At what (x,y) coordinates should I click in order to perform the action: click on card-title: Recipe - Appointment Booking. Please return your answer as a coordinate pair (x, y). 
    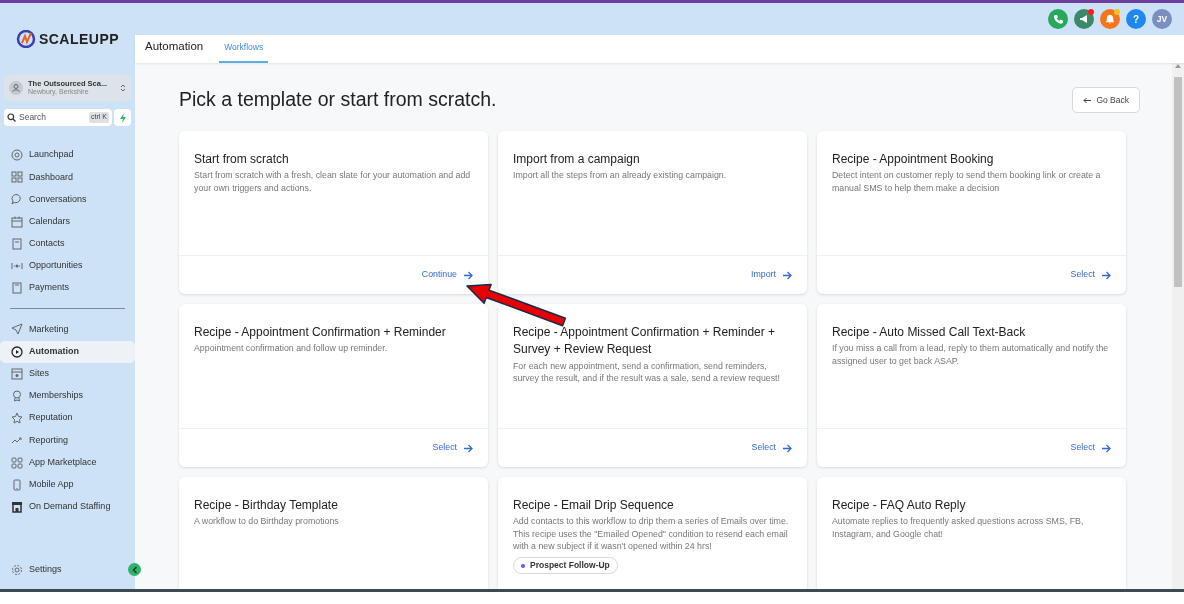
    Looking at the image, I should click on (913, 159).